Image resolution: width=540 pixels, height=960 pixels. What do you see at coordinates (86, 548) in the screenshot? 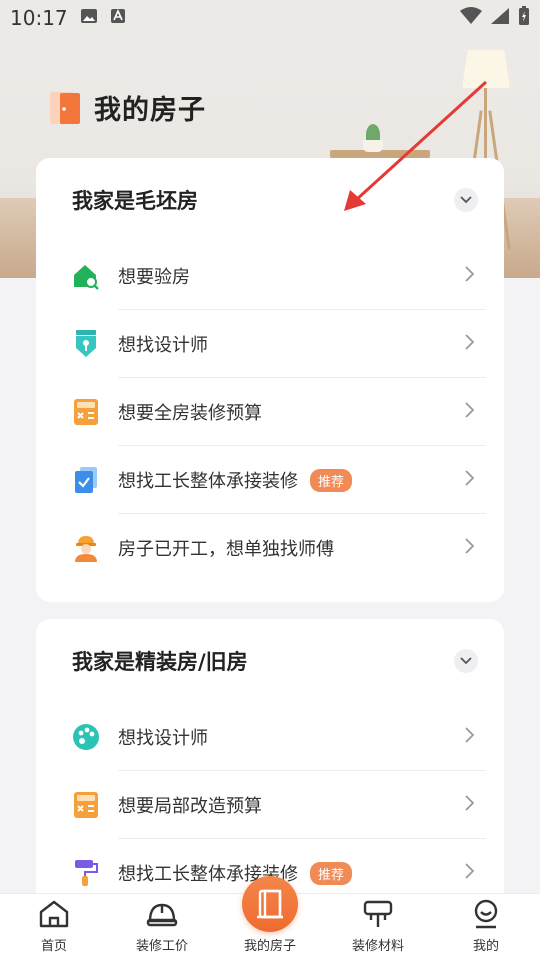
I see `worker-icon` at bounding box center [86, 548].